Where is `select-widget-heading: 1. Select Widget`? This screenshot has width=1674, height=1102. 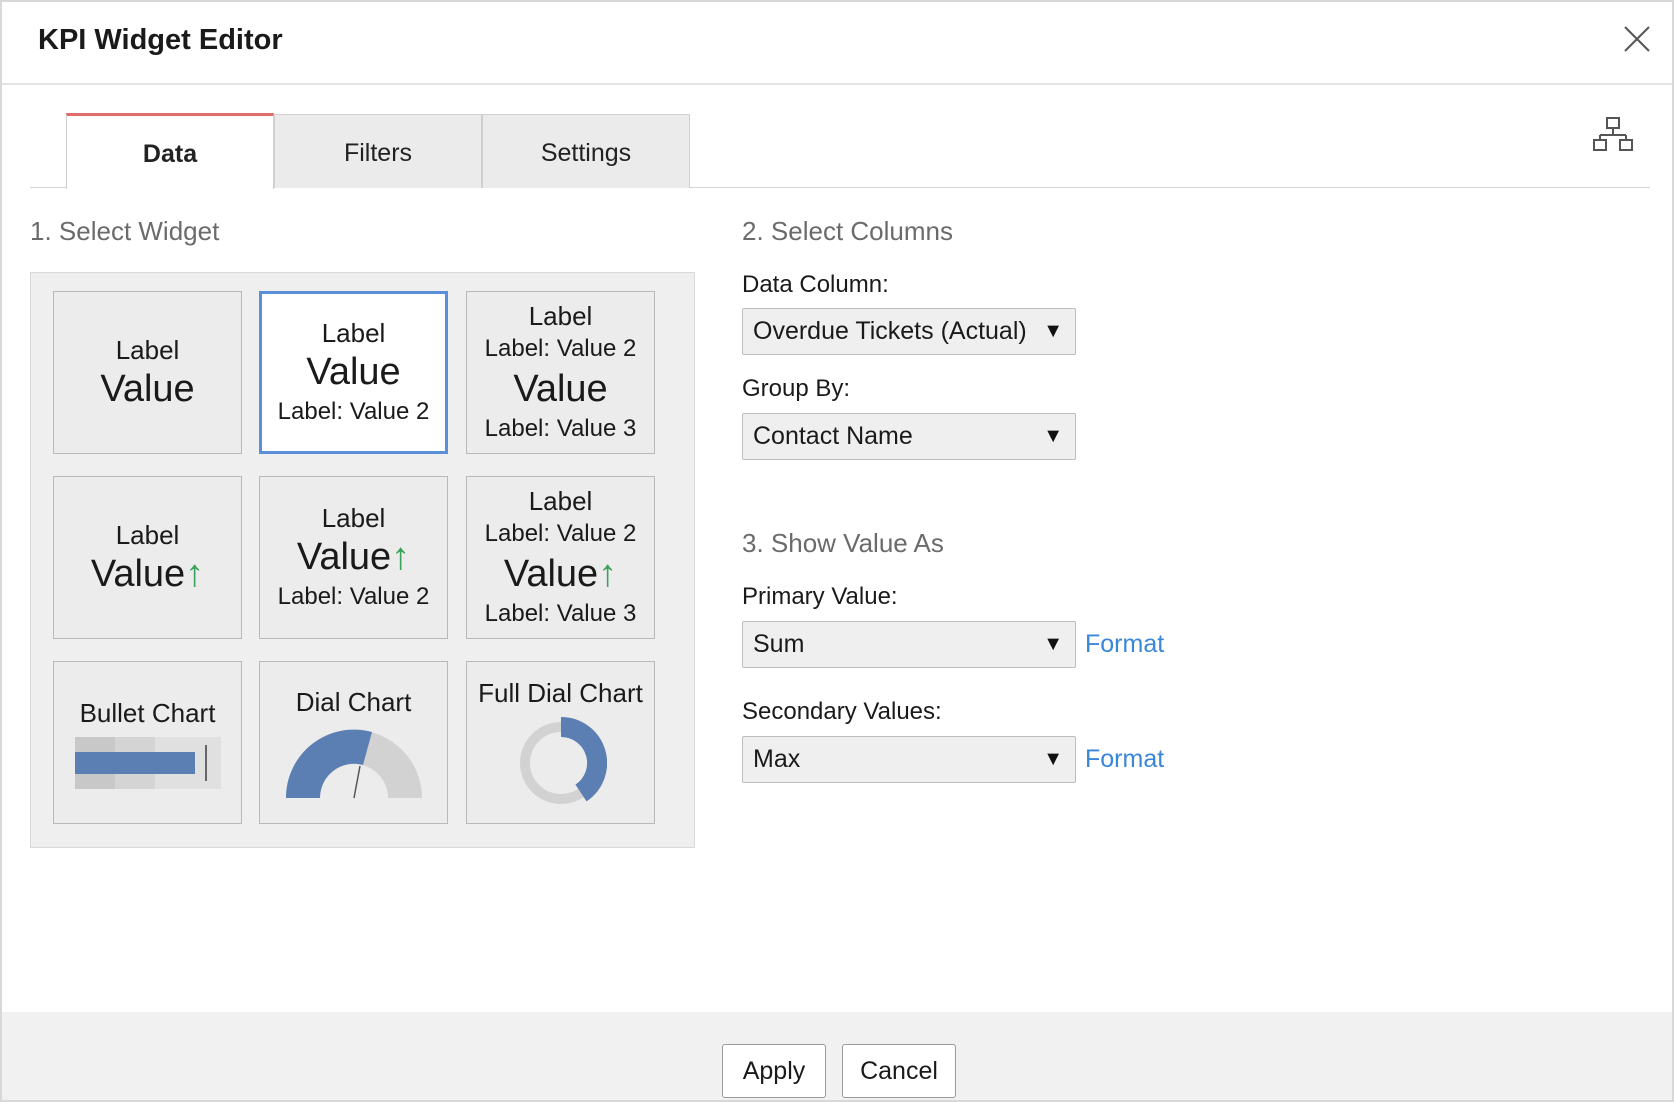
select-widget-heading: 1. Select Widget is located at coordinates (125, 231).